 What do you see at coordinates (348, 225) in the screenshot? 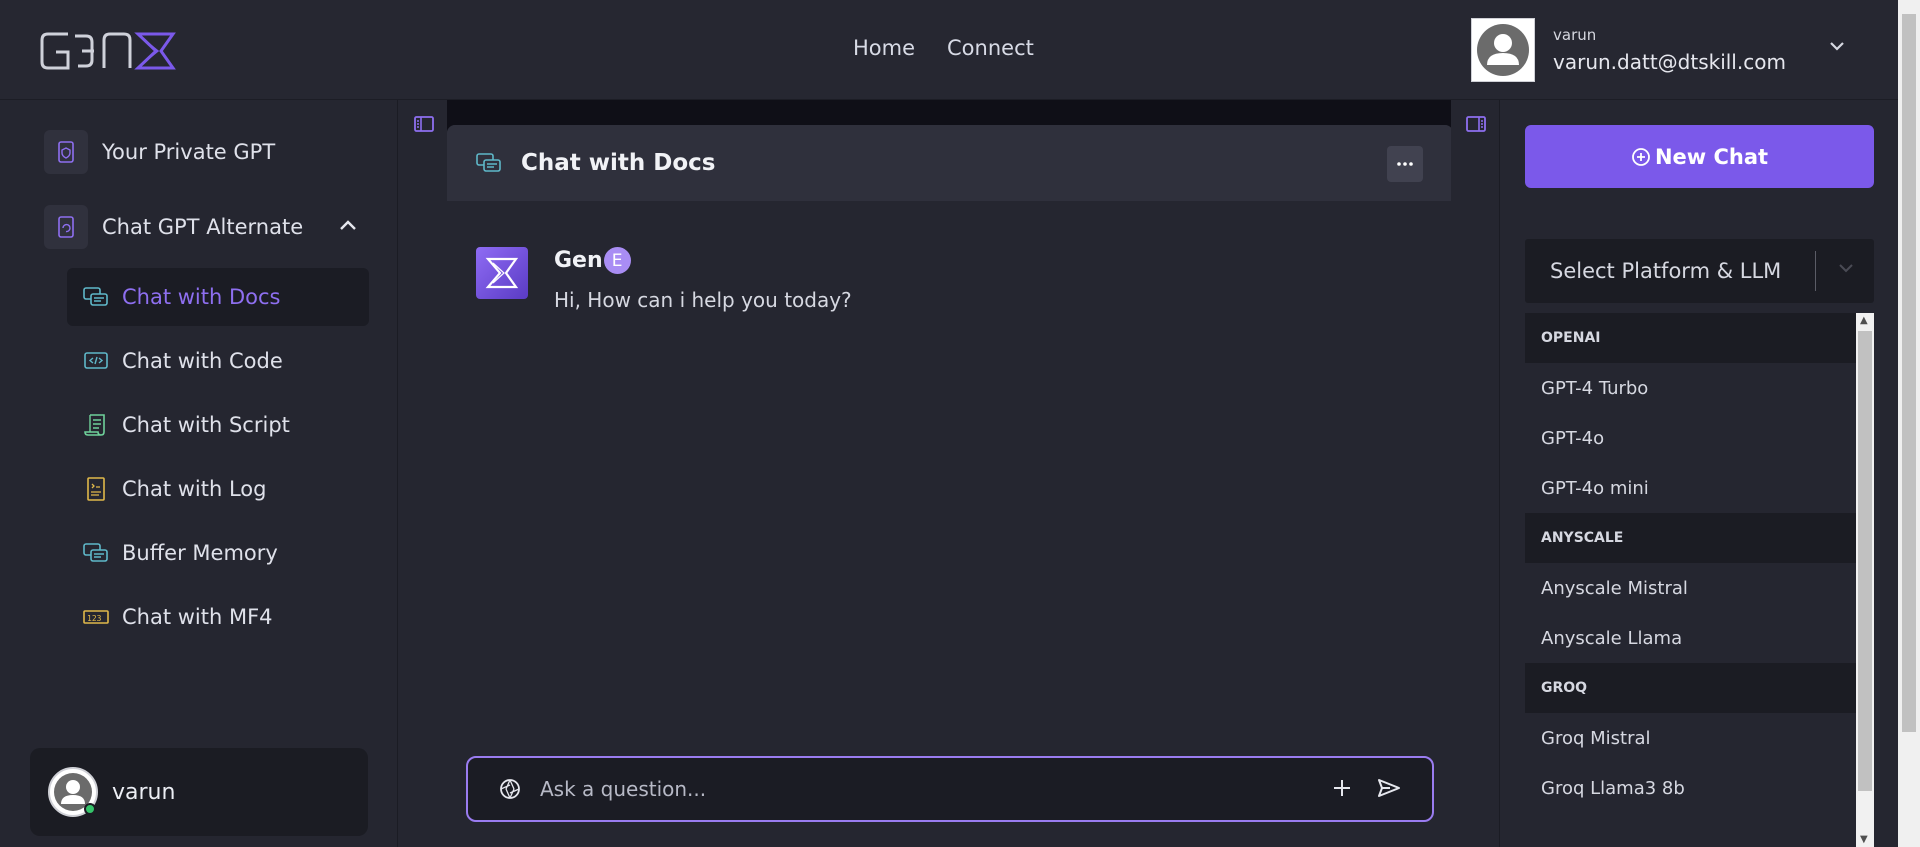
I see `chevron-up-icon` at bounding box center [348, 225].